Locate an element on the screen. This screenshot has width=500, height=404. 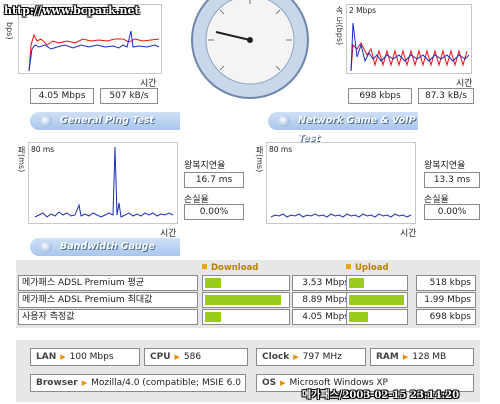
os-label: OS is located at coordinates (269, 383).